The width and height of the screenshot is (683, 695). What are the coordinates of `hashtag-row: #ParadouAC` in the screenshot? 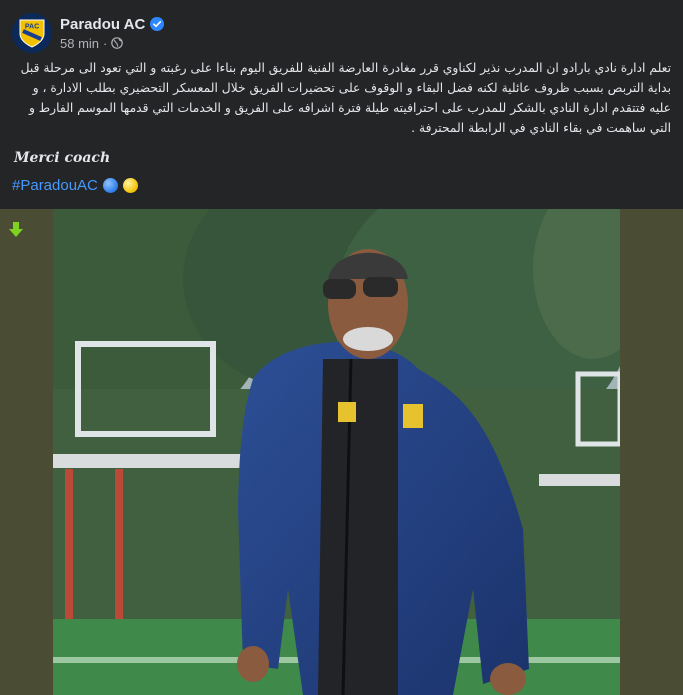 It's located at (75, 185).